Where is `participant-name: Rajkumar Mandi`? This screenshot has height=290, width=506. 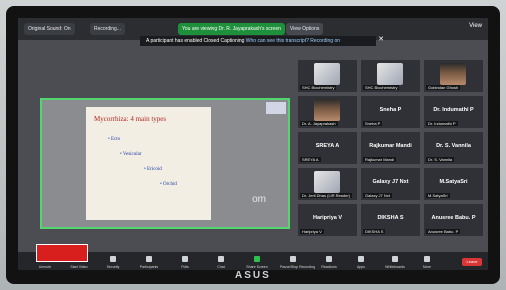 participant-name: Rajkumar Mandi is located at coordinates (390, 146).